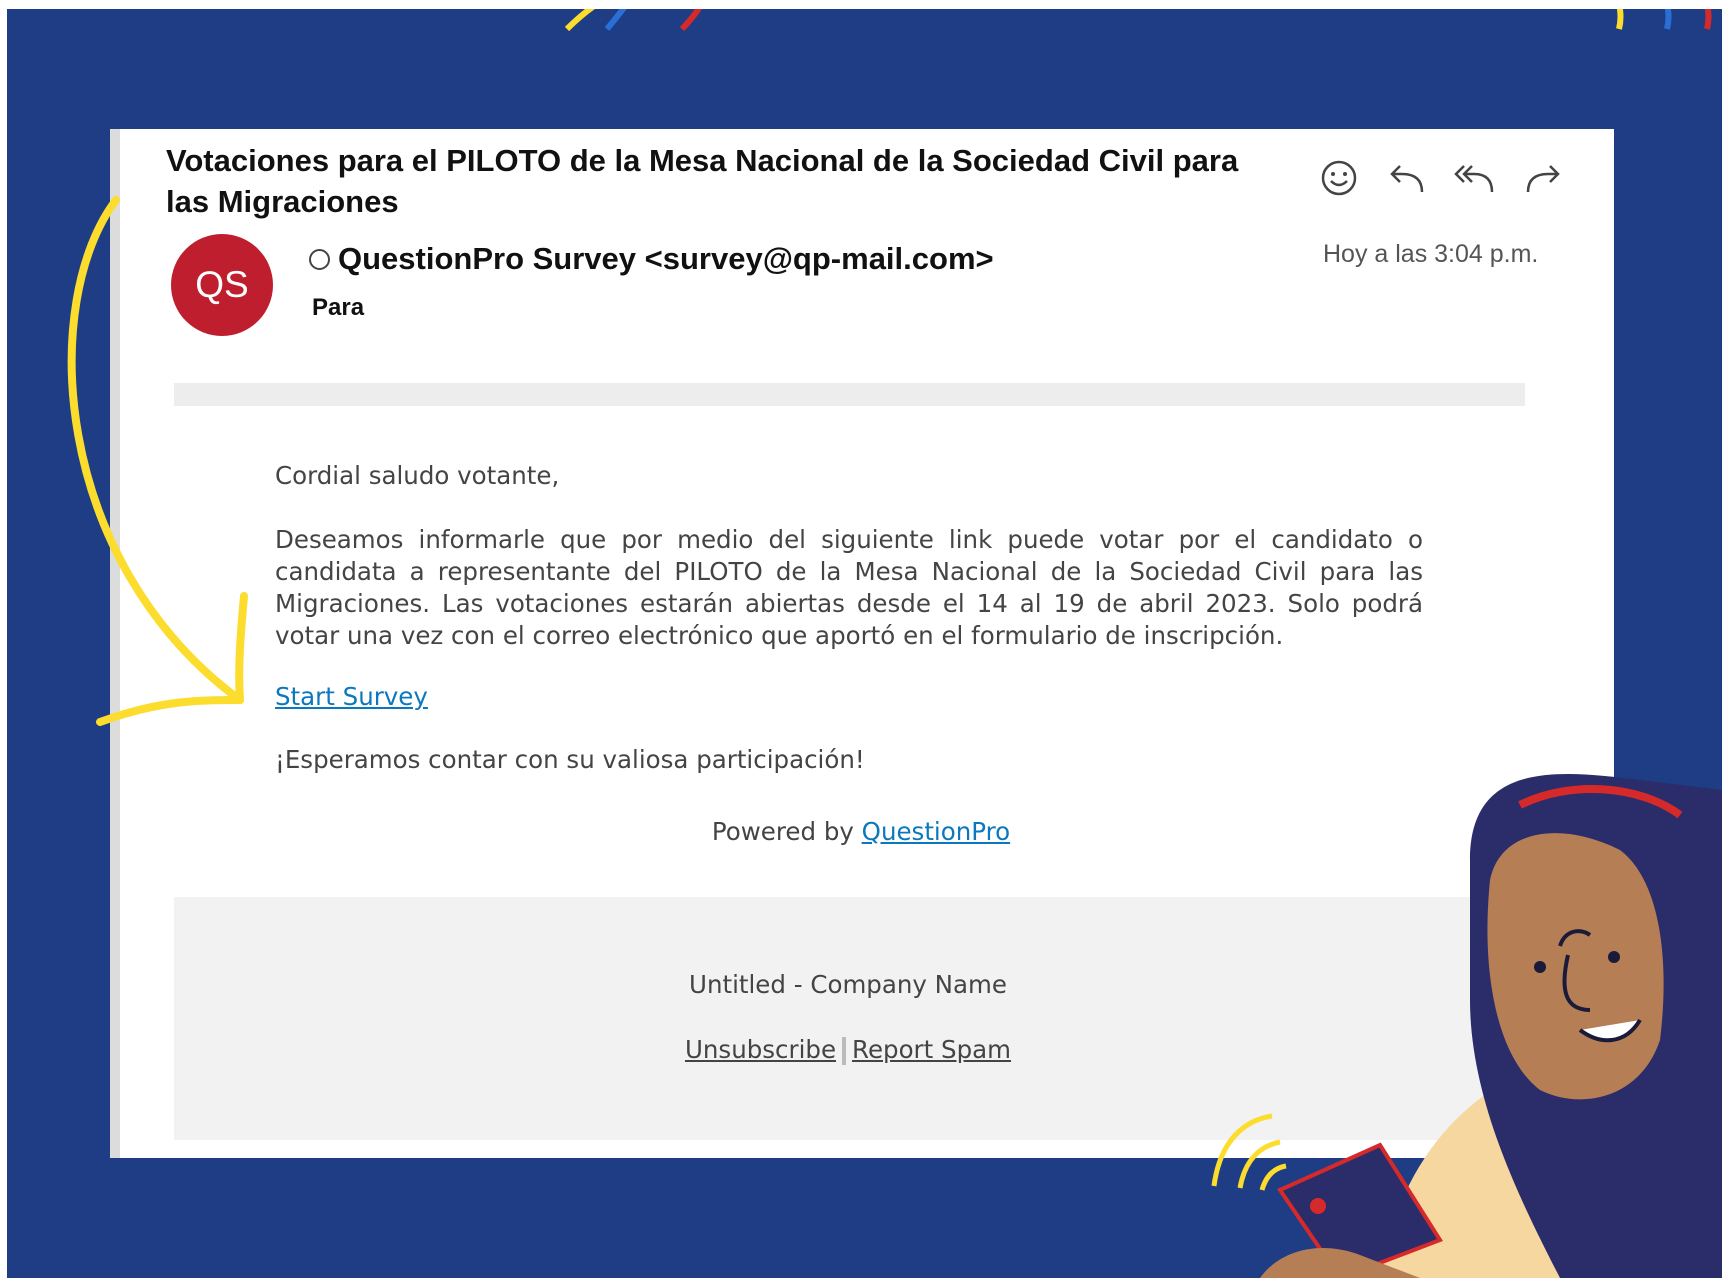 The image size is (1722, 1278). Describe the element at coordinates (1431, 254) in the screenshot. I see `received-date: Hoy a las 3:04 p.m.` at that location.